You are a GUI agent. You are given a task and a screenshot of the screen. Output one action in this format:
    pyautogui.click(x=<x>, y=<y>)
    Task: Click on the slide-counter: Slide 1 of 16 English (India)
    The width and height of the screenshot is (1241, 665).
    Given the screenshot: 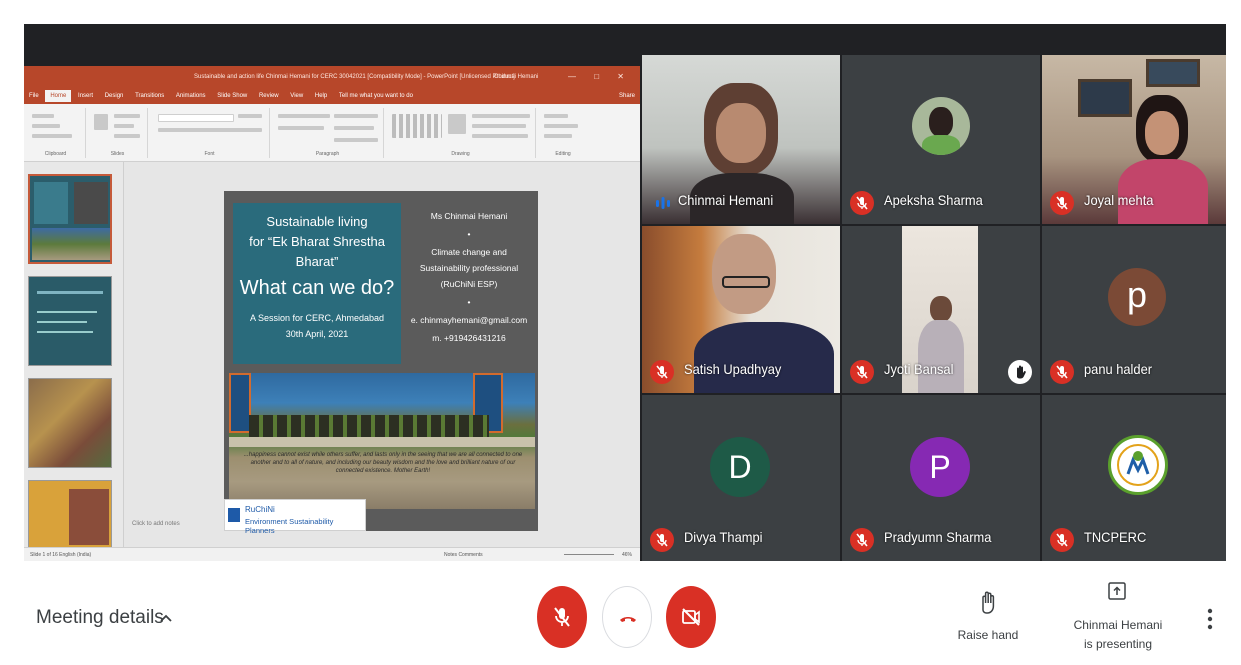 What is the action you would take?
    pyautogui.click(x=61, y=555)
    